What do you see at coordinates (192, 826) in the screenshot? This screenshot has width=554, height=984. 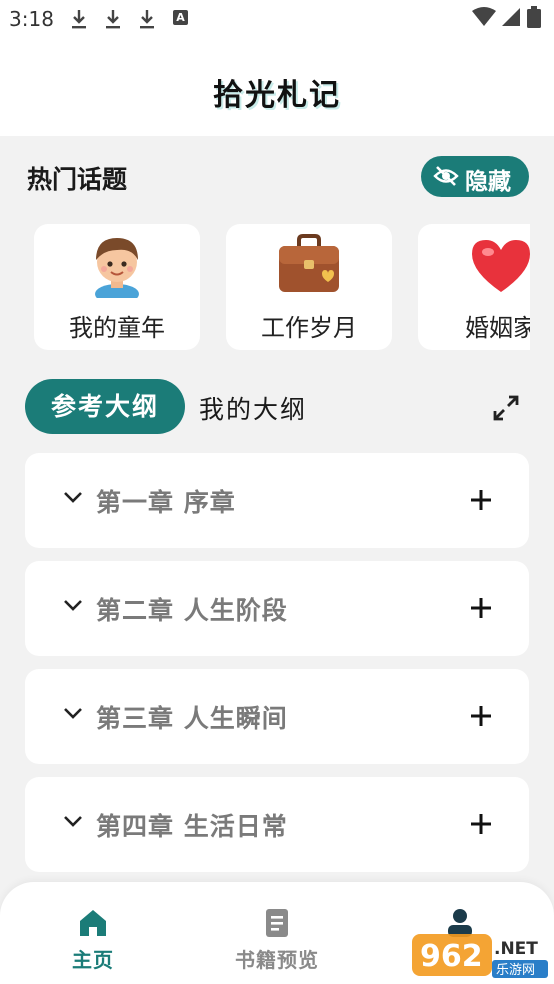 I see `chapter-title: 第四章 生活日常` at bounding box center [192, 826].